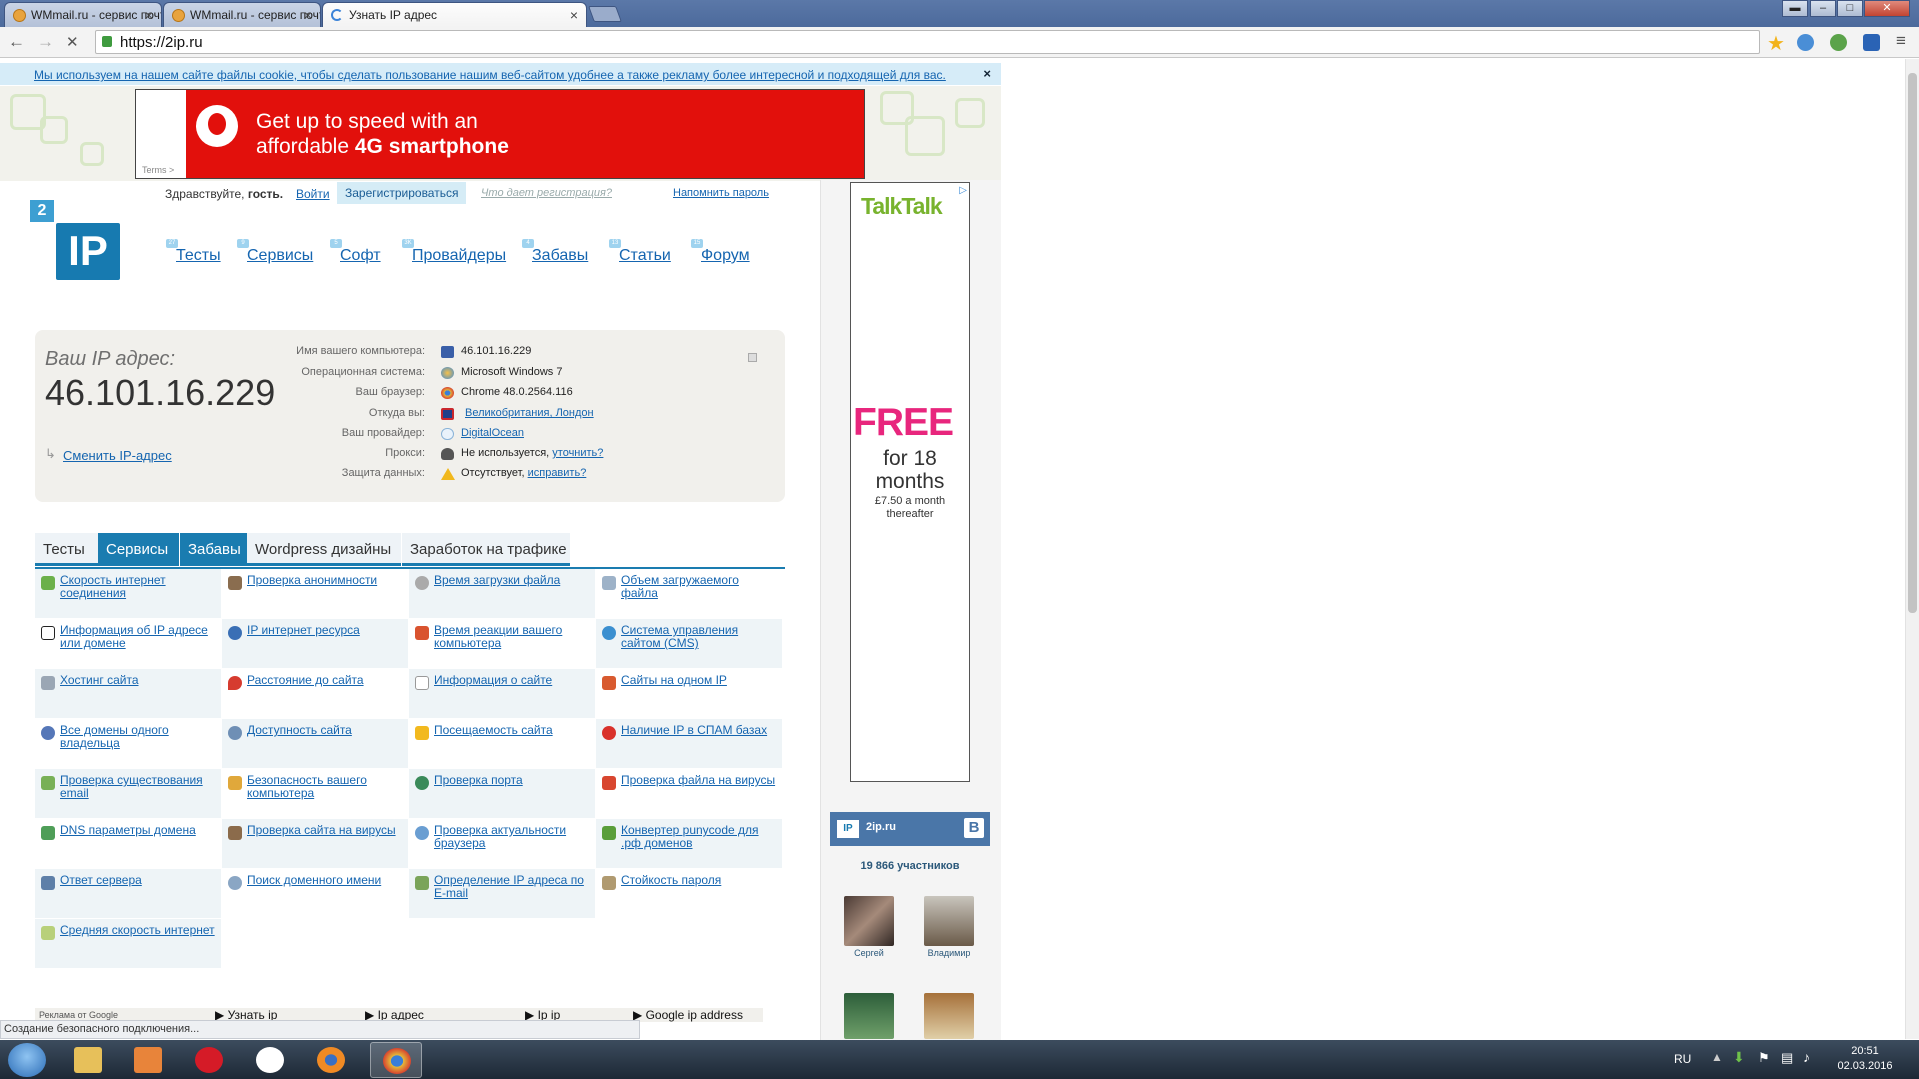  Describe the element at coordinates (910, 829) in the screenshot. I see `vk-widget-header: IP 2ip.ru В` at that location.